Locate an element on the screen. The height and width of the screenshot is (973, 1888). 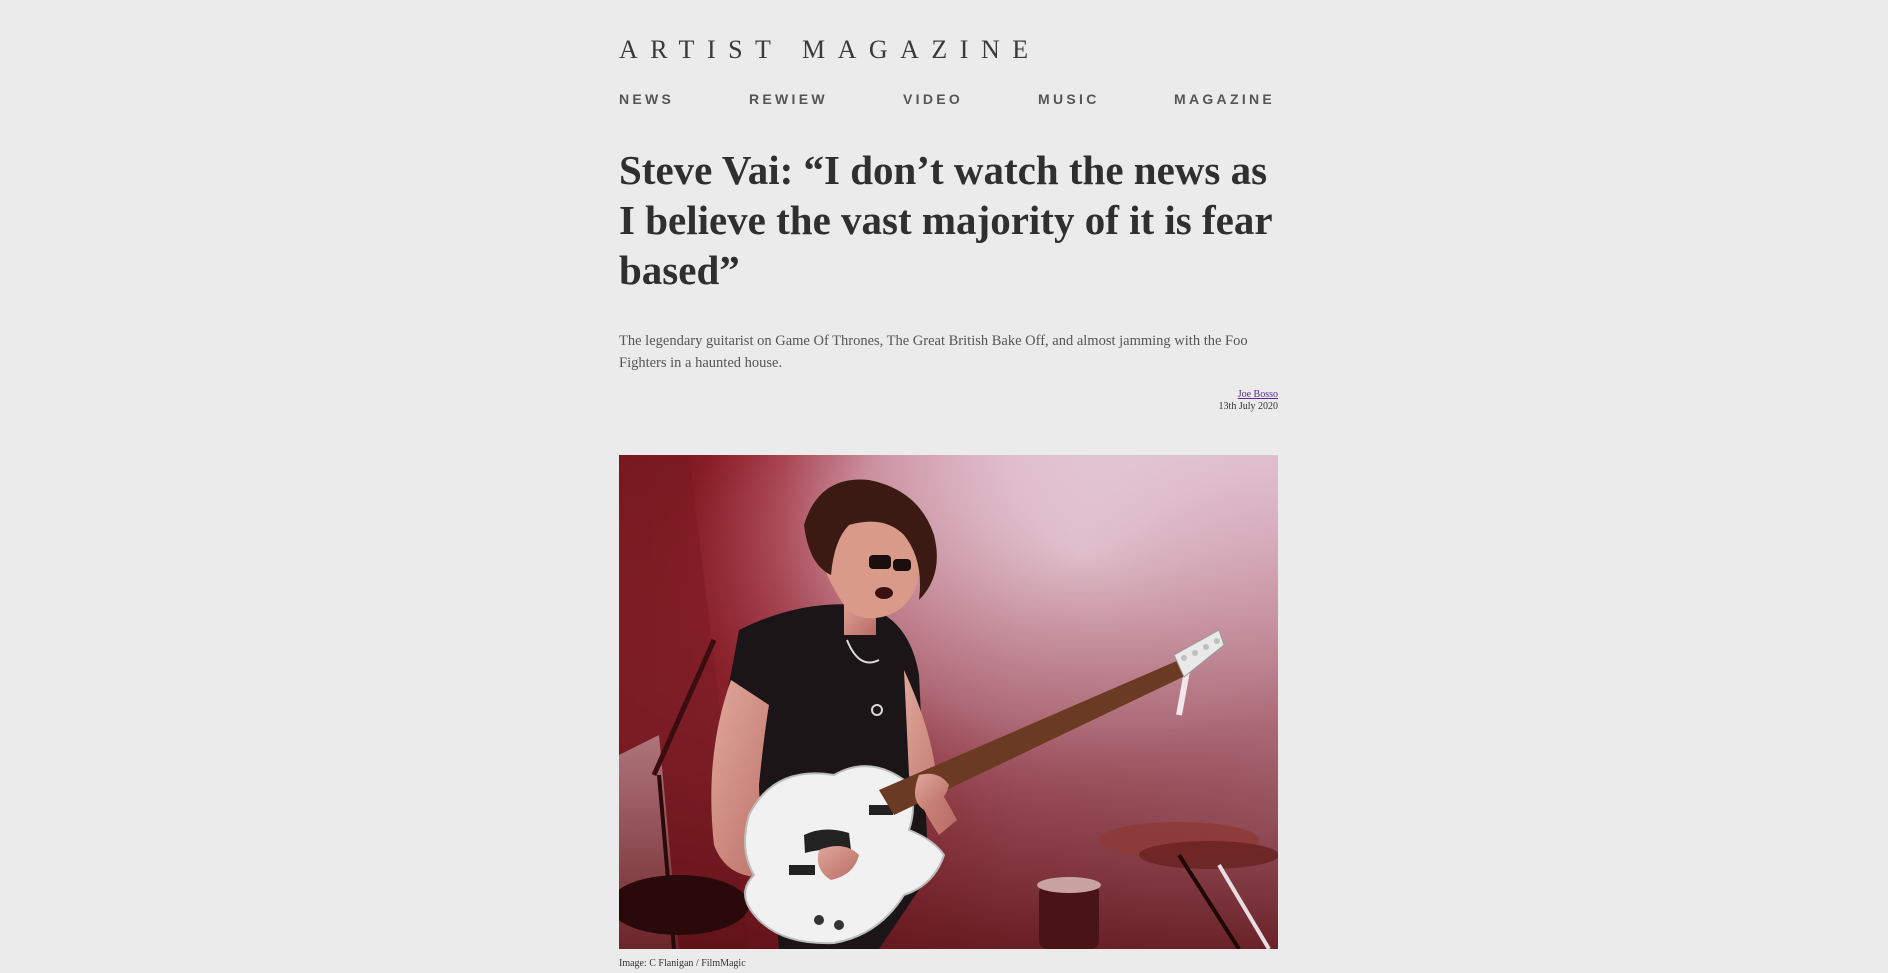
nav-item-review: REWIEW is located at coordinates (788, 99).